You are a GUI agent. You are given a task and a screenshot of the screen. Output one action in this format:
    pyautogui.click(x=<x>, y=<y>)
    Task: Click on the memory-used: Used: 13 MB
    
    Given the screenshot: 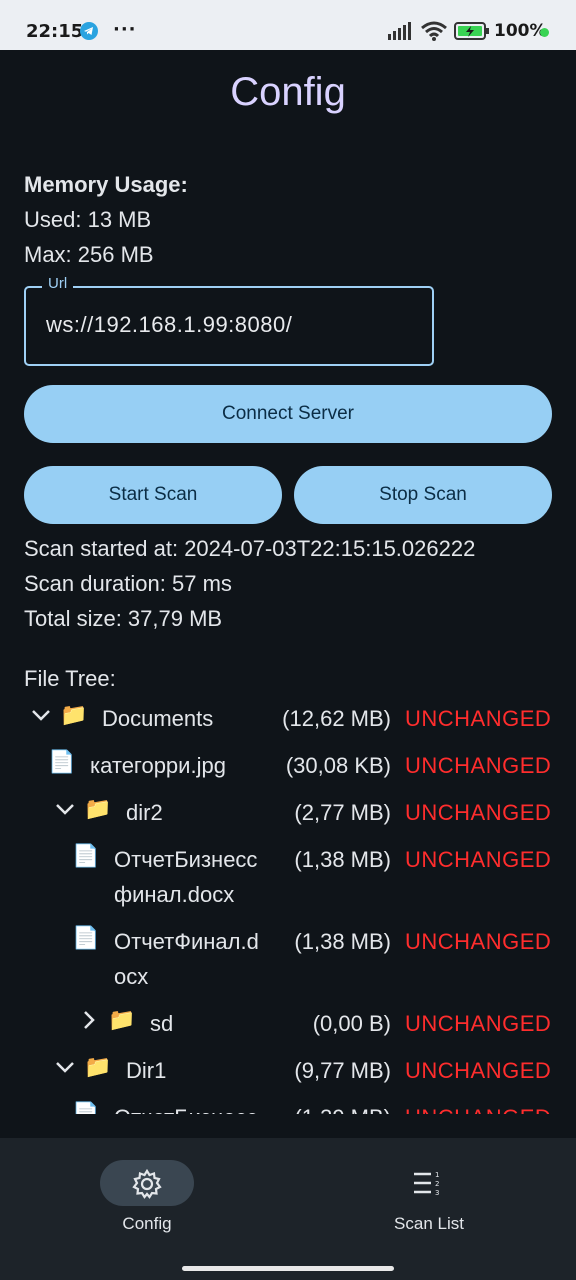 What is the action you would take?
    pyautogui.click(x=88, y=219)
    